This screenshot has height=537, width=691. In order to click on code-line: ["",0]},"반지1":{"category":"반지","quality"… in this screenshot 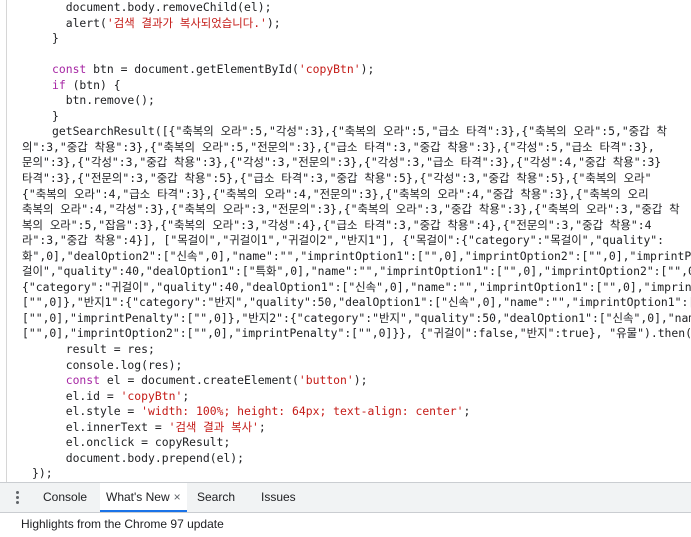, I will do `click(354, 303)`.